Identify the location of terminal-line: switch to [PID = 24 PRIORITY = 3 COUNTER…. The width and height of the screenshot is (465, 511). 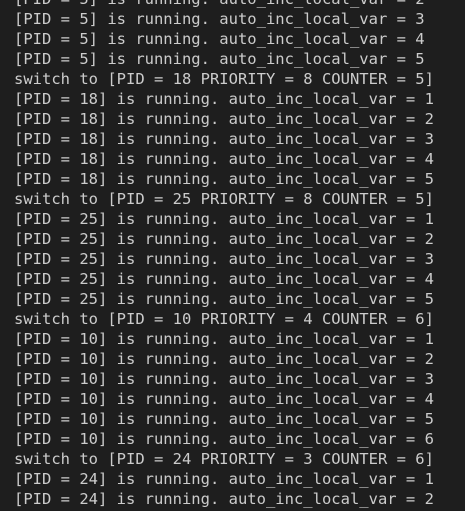
(224, 459).